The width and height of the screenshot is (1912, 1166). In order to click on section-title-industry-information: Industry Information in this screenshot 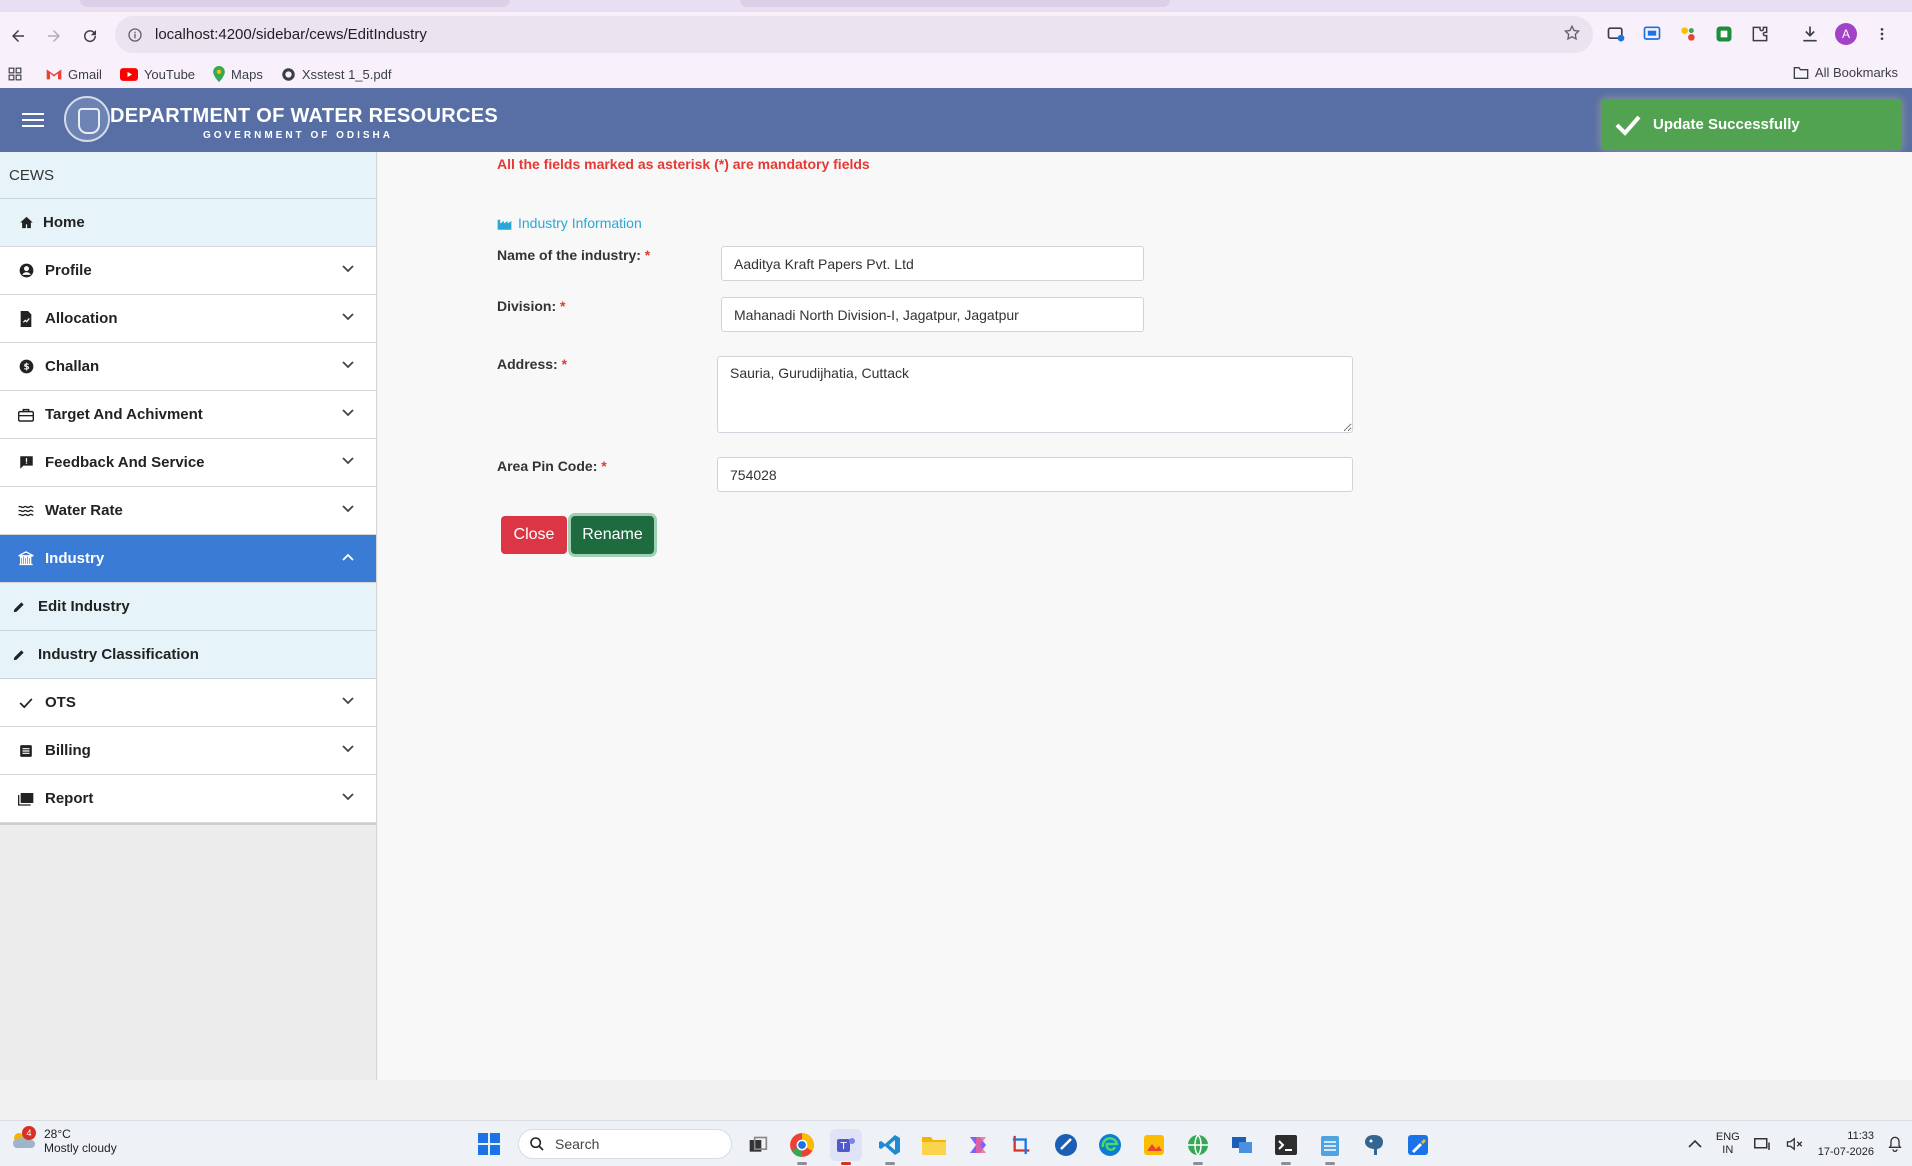, I will do `click(569, 223)`.